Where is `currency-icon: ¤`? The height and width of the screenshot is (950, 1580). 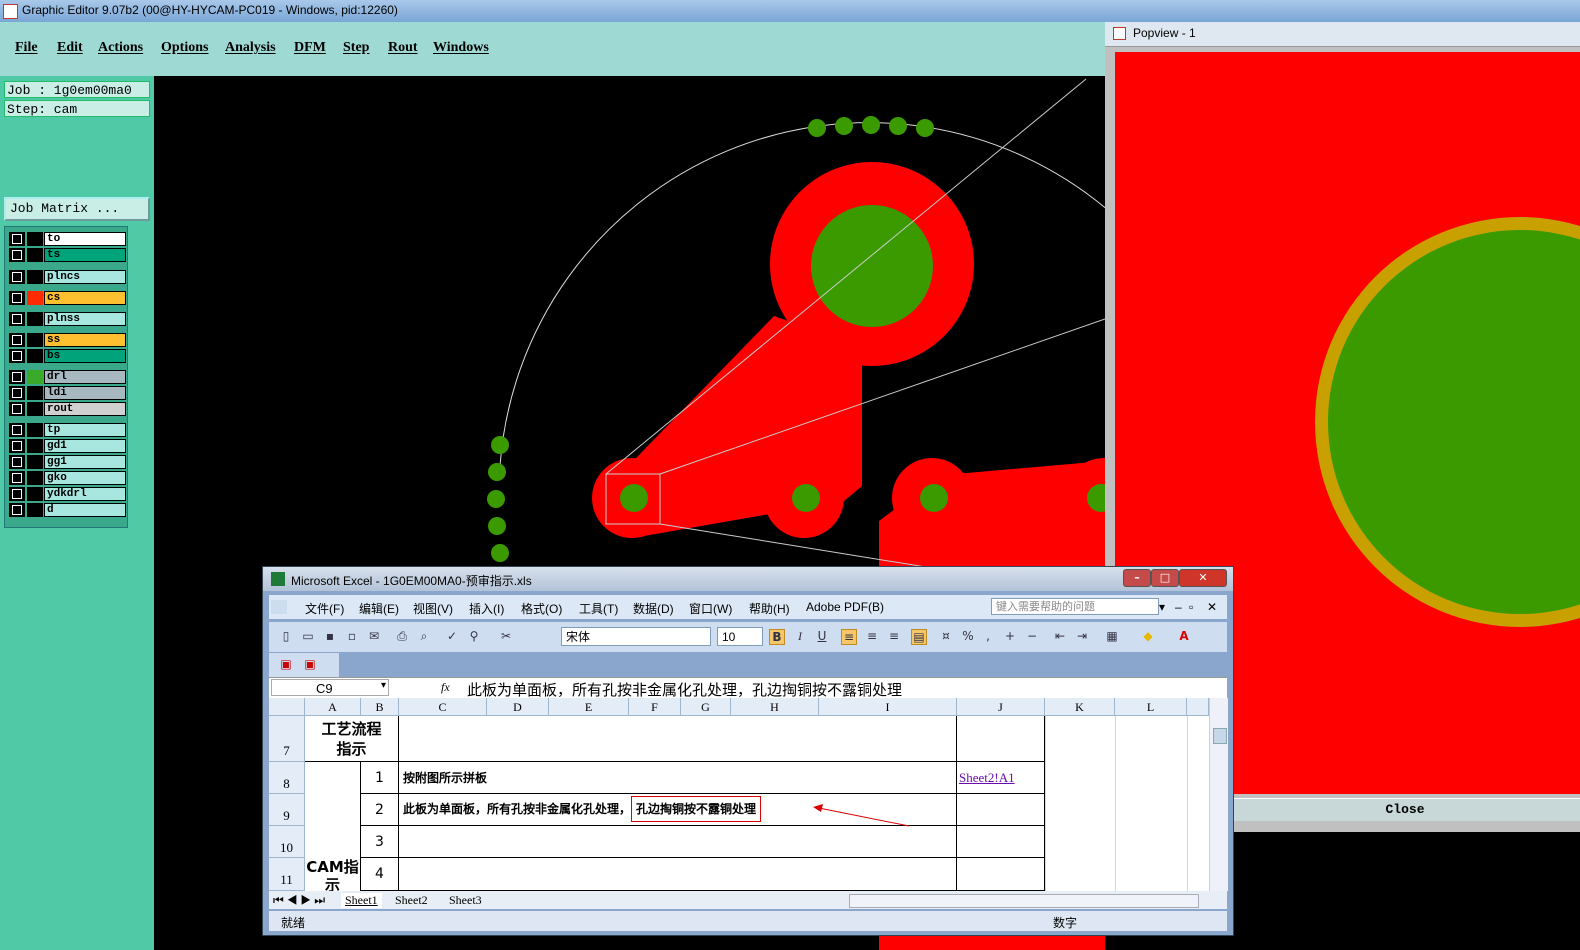
currency-icon: ¤ is located at coordinates (946, 636).